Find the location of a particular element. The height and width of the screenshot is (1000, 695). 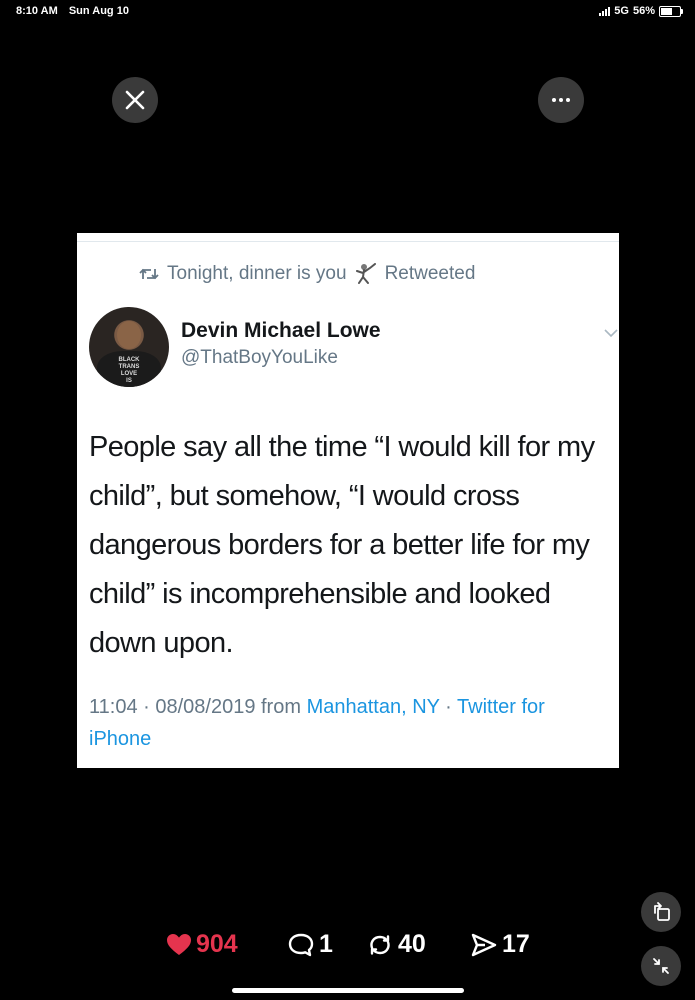

status-left: 8:10 AM Sun Aug 10 is located at coordinates (72, 11).